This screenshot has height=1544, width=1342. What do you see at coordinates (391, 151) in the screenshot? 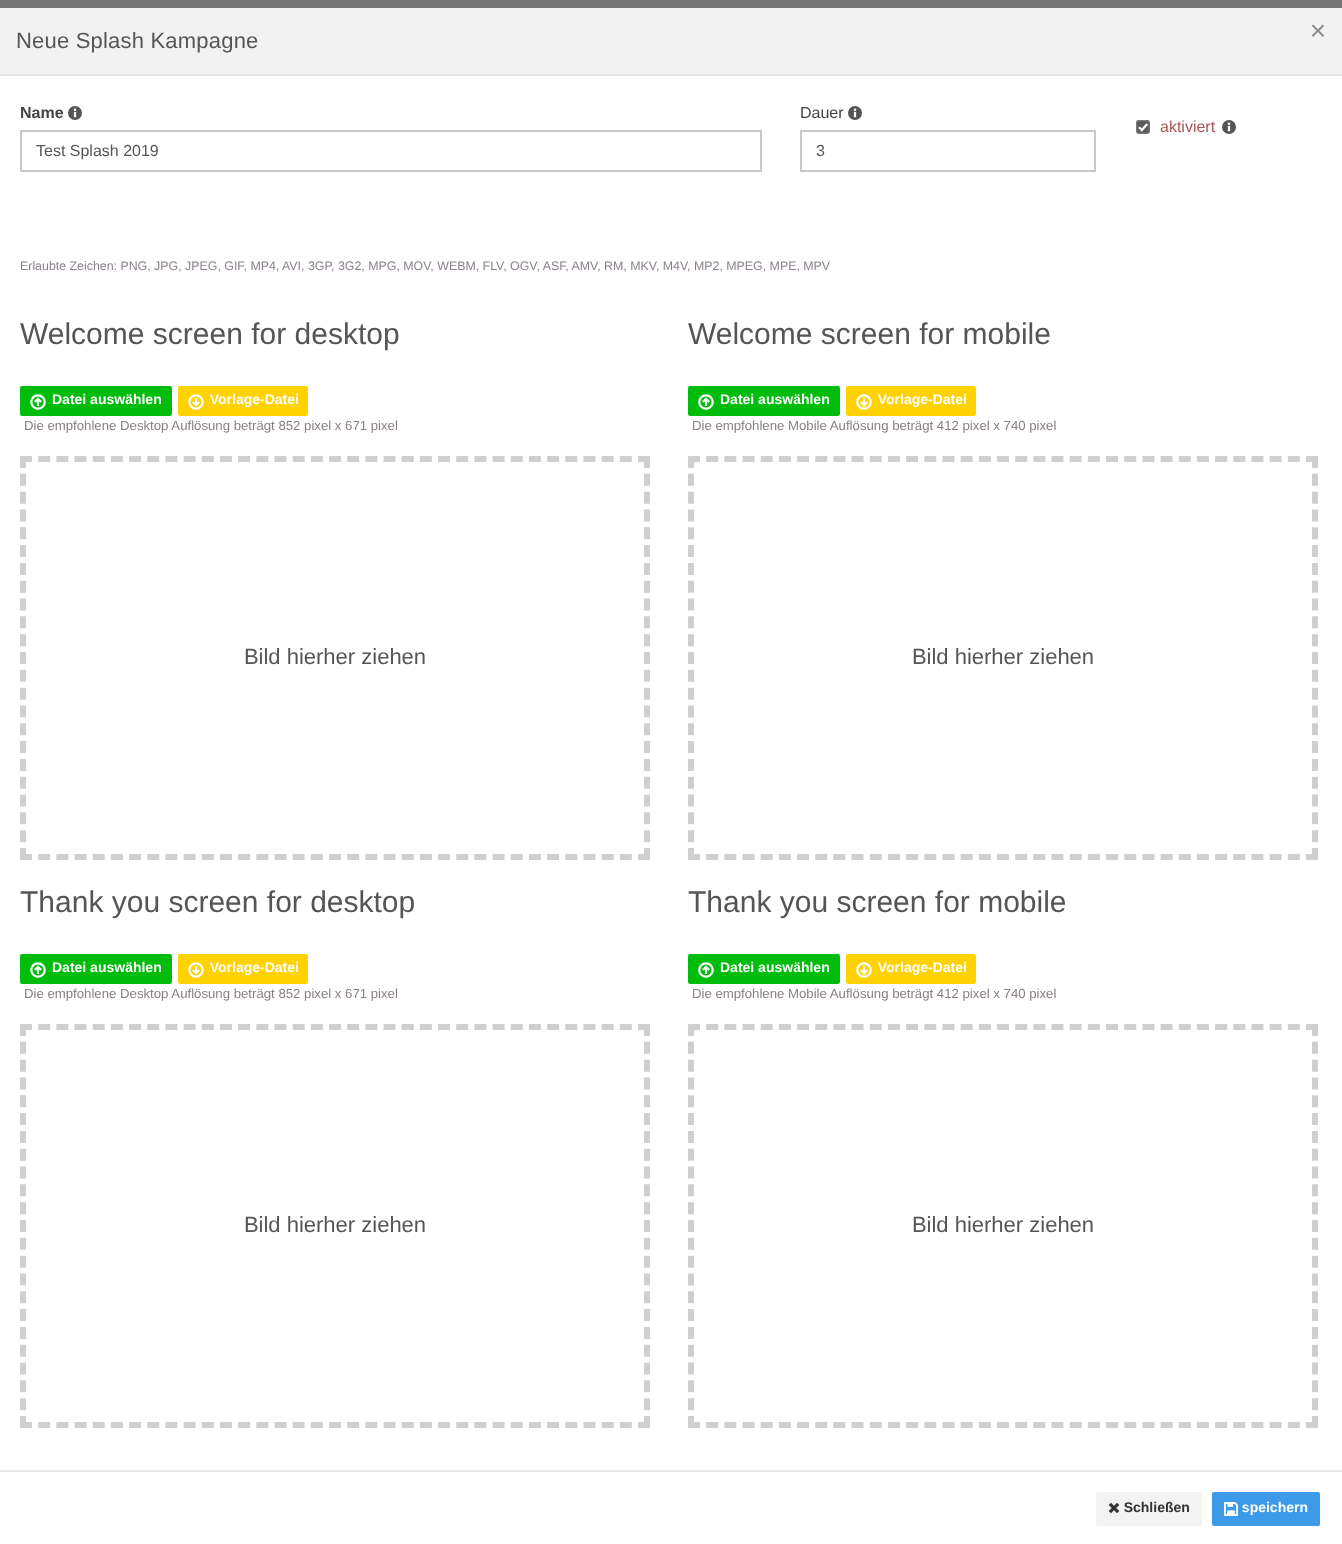
I see `input-field: Test Splash 2019` at bounding box center [391, 151].